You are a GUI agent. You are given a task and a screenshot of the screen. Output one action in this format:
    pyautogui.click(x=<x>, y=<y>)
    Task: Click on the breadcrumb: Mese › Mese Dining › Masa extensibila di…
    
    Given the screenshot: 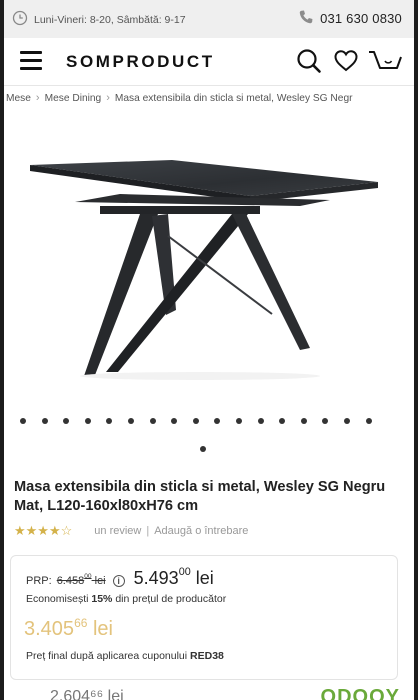 What is the action you would take?
    pyautogui.click(x=179, y=98)
    